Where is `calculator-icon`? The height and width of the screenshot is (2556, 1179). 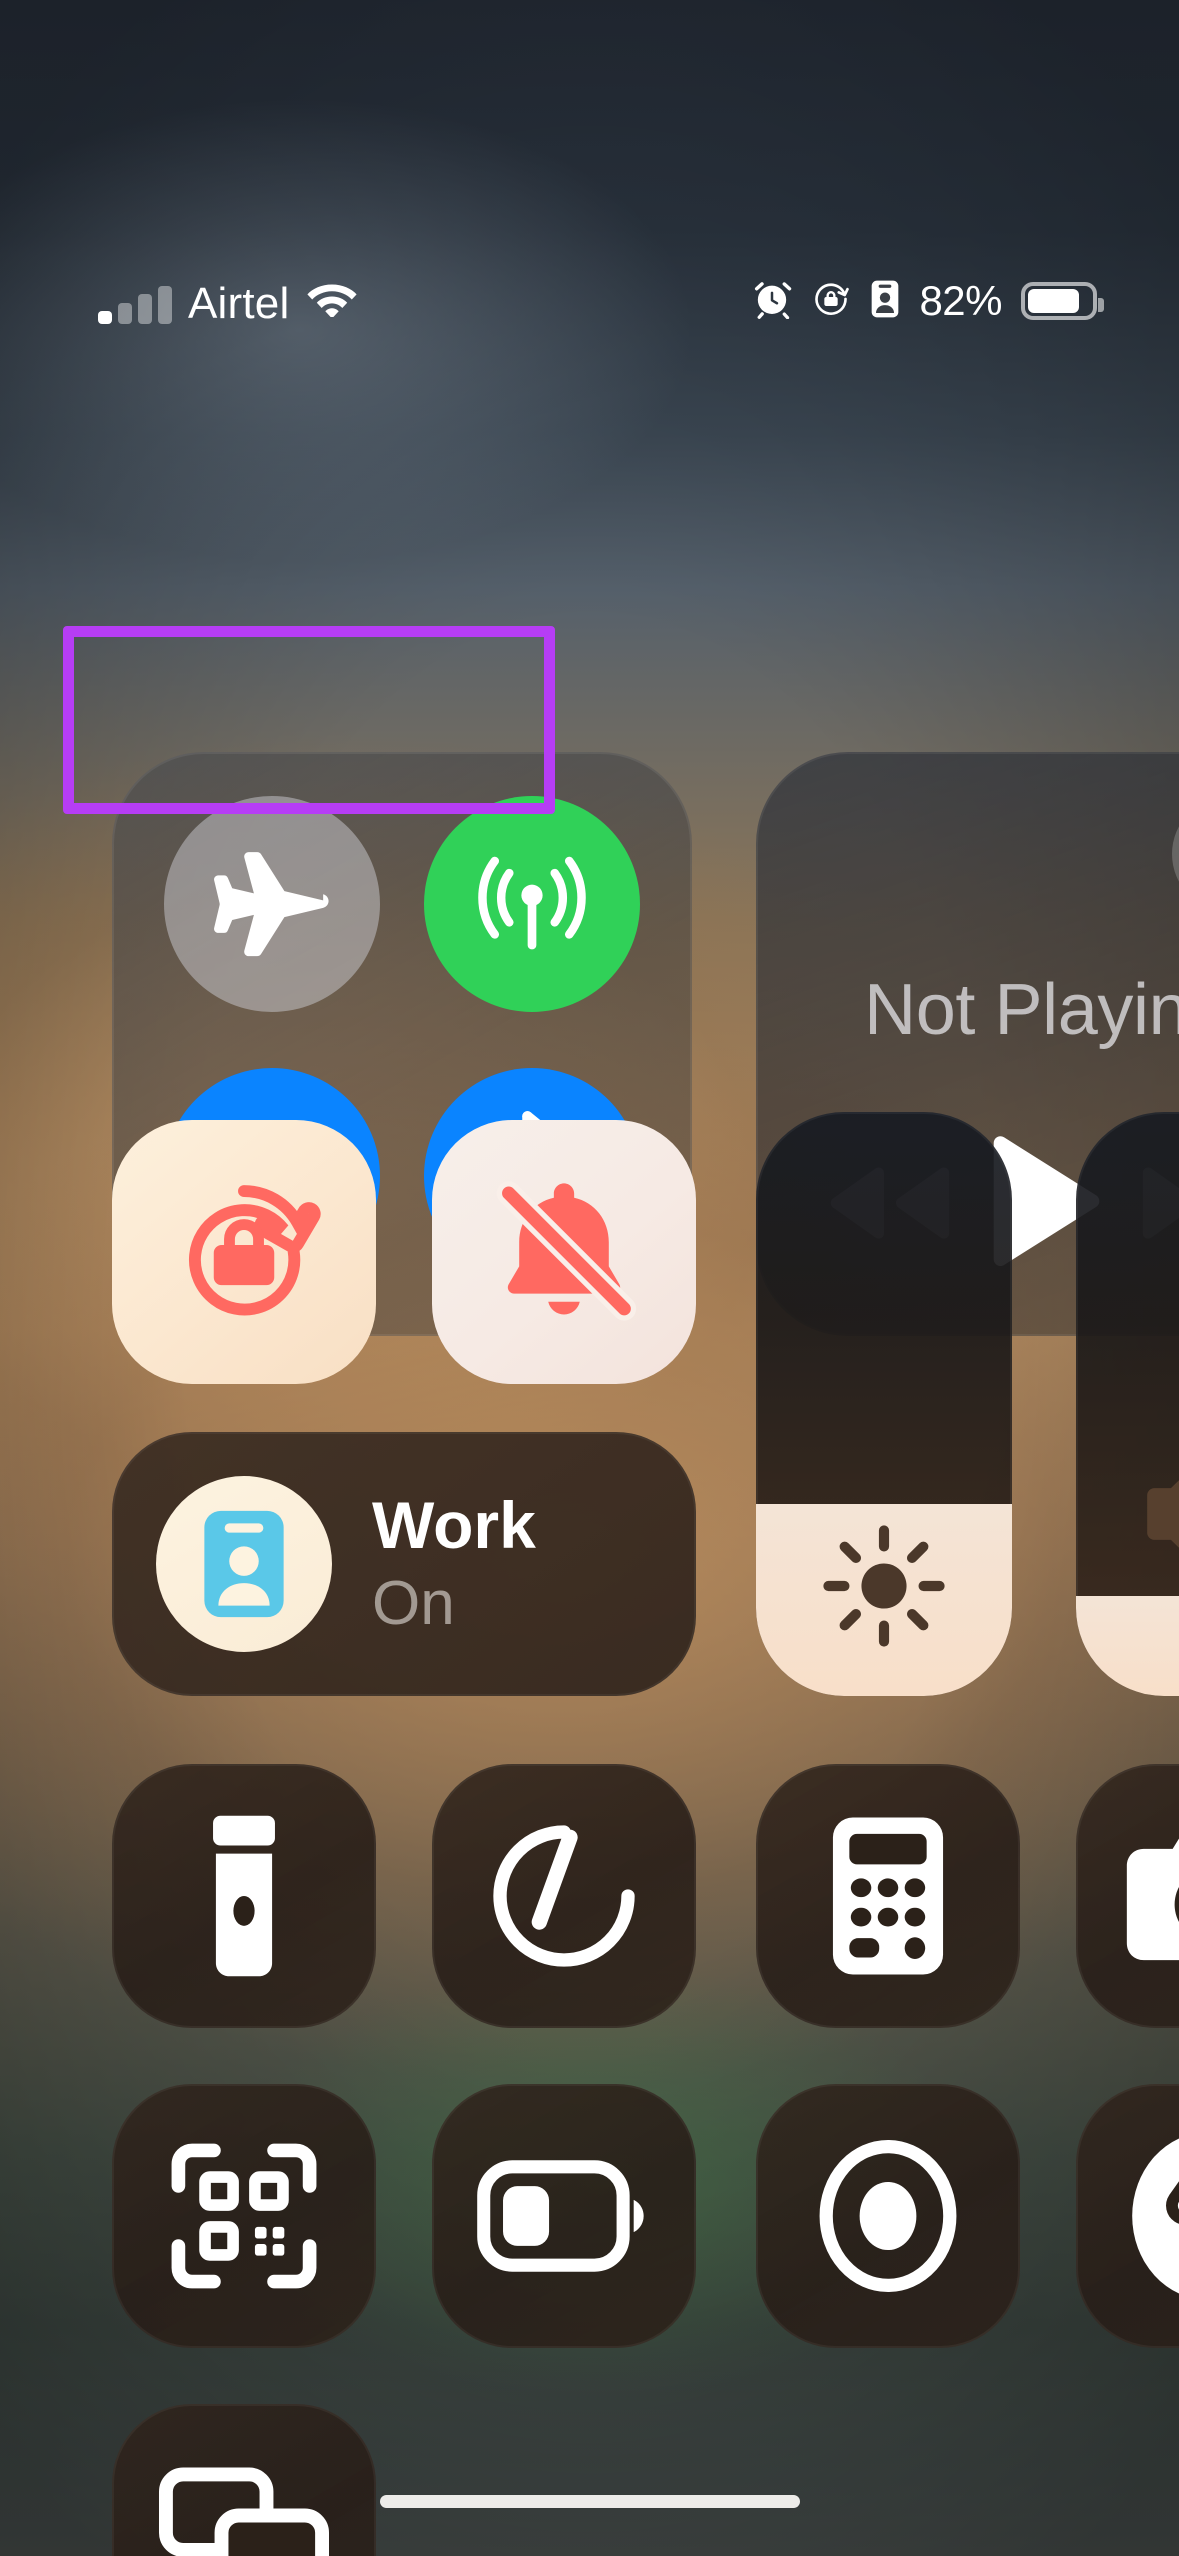 calculator-icon is located at coordinates (888, 1896).